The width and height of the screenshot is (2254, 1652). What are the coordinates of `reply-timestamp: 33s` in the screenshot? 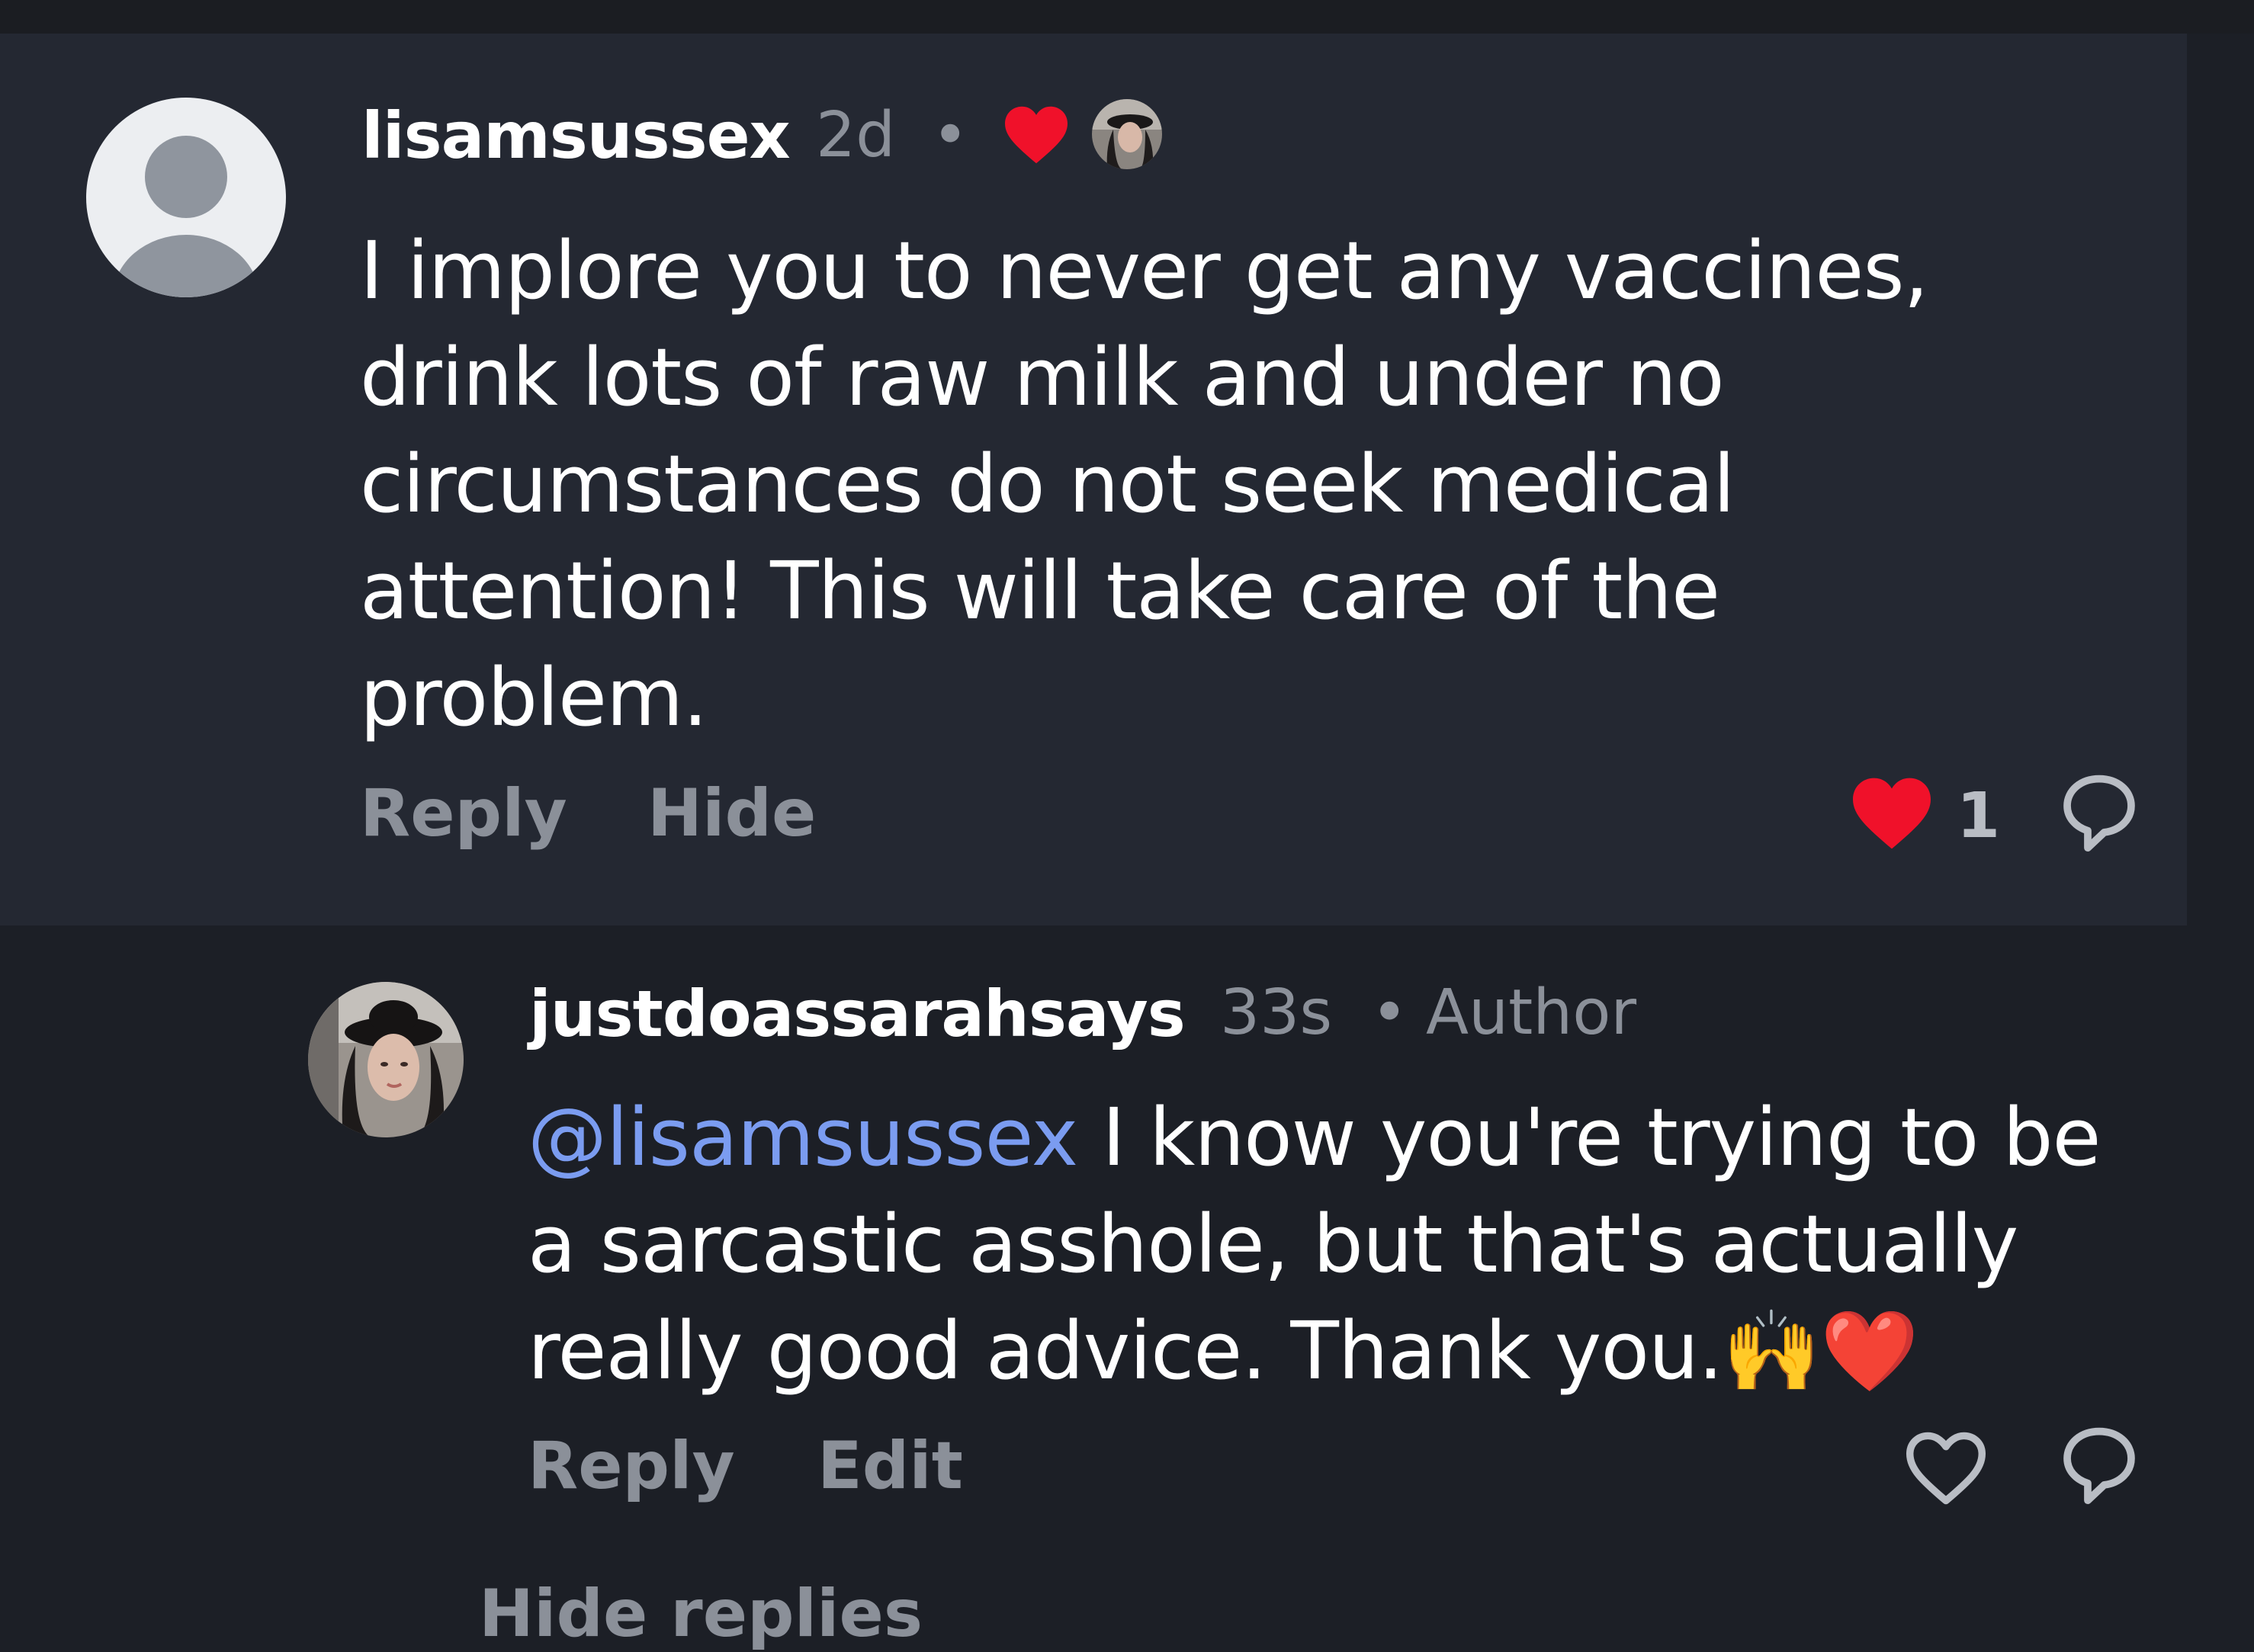 It's located at (1276, 1013).